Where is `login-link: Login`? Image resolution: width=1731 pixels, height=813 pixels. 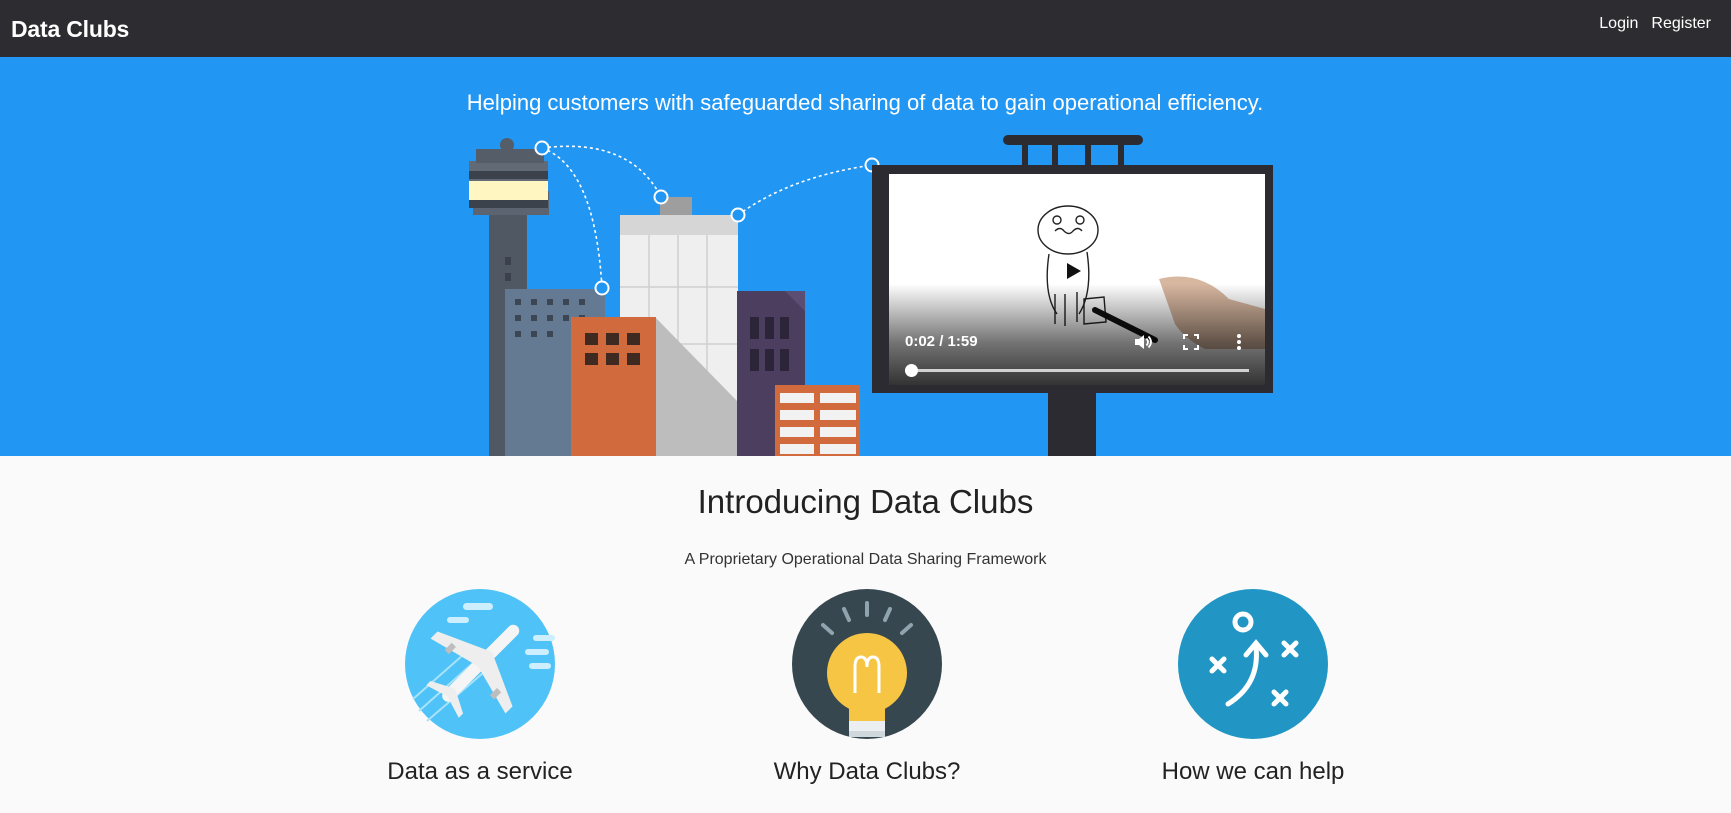
login-link: Login is located at coordinates (1618, 24).